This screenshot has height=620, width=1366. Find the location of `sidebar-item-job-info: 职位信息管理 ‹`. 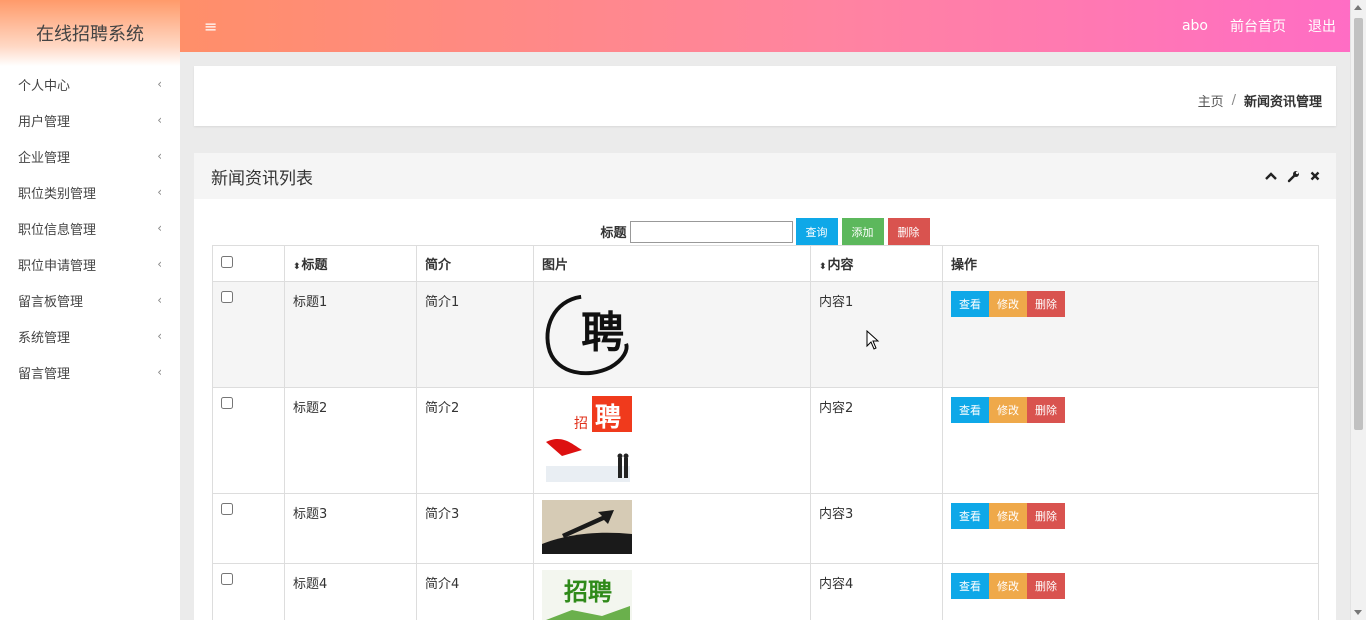

sidebar-item-job-info: 职位信息管理 ‹ is located at coordinates (90, 228).